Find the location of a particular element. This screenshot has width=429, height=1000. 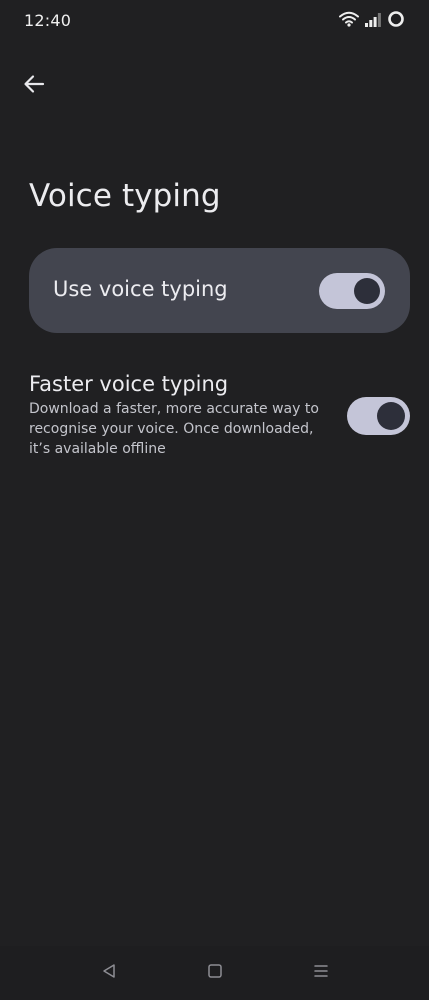

status-icons is located at coordinates (372, 21).